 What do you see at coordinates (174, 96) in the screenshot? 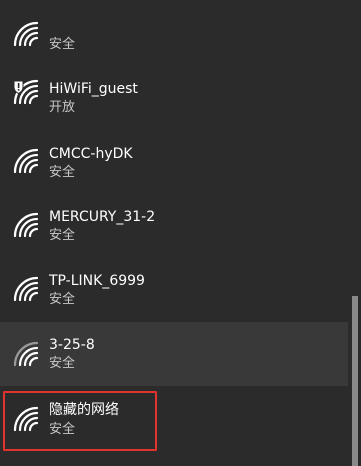
I see `network-item-hiwifi-guest: HiWiFi_guest 开放` at bounding box center [174, 96].